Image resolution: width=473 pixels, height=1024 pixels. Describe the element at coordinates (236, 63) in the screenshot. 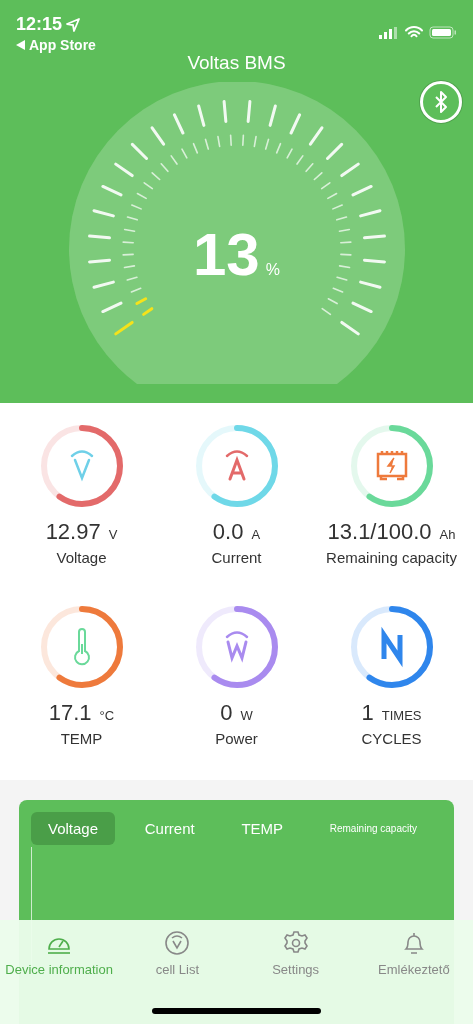

I see `app-title: Voltas BMS` at that location.